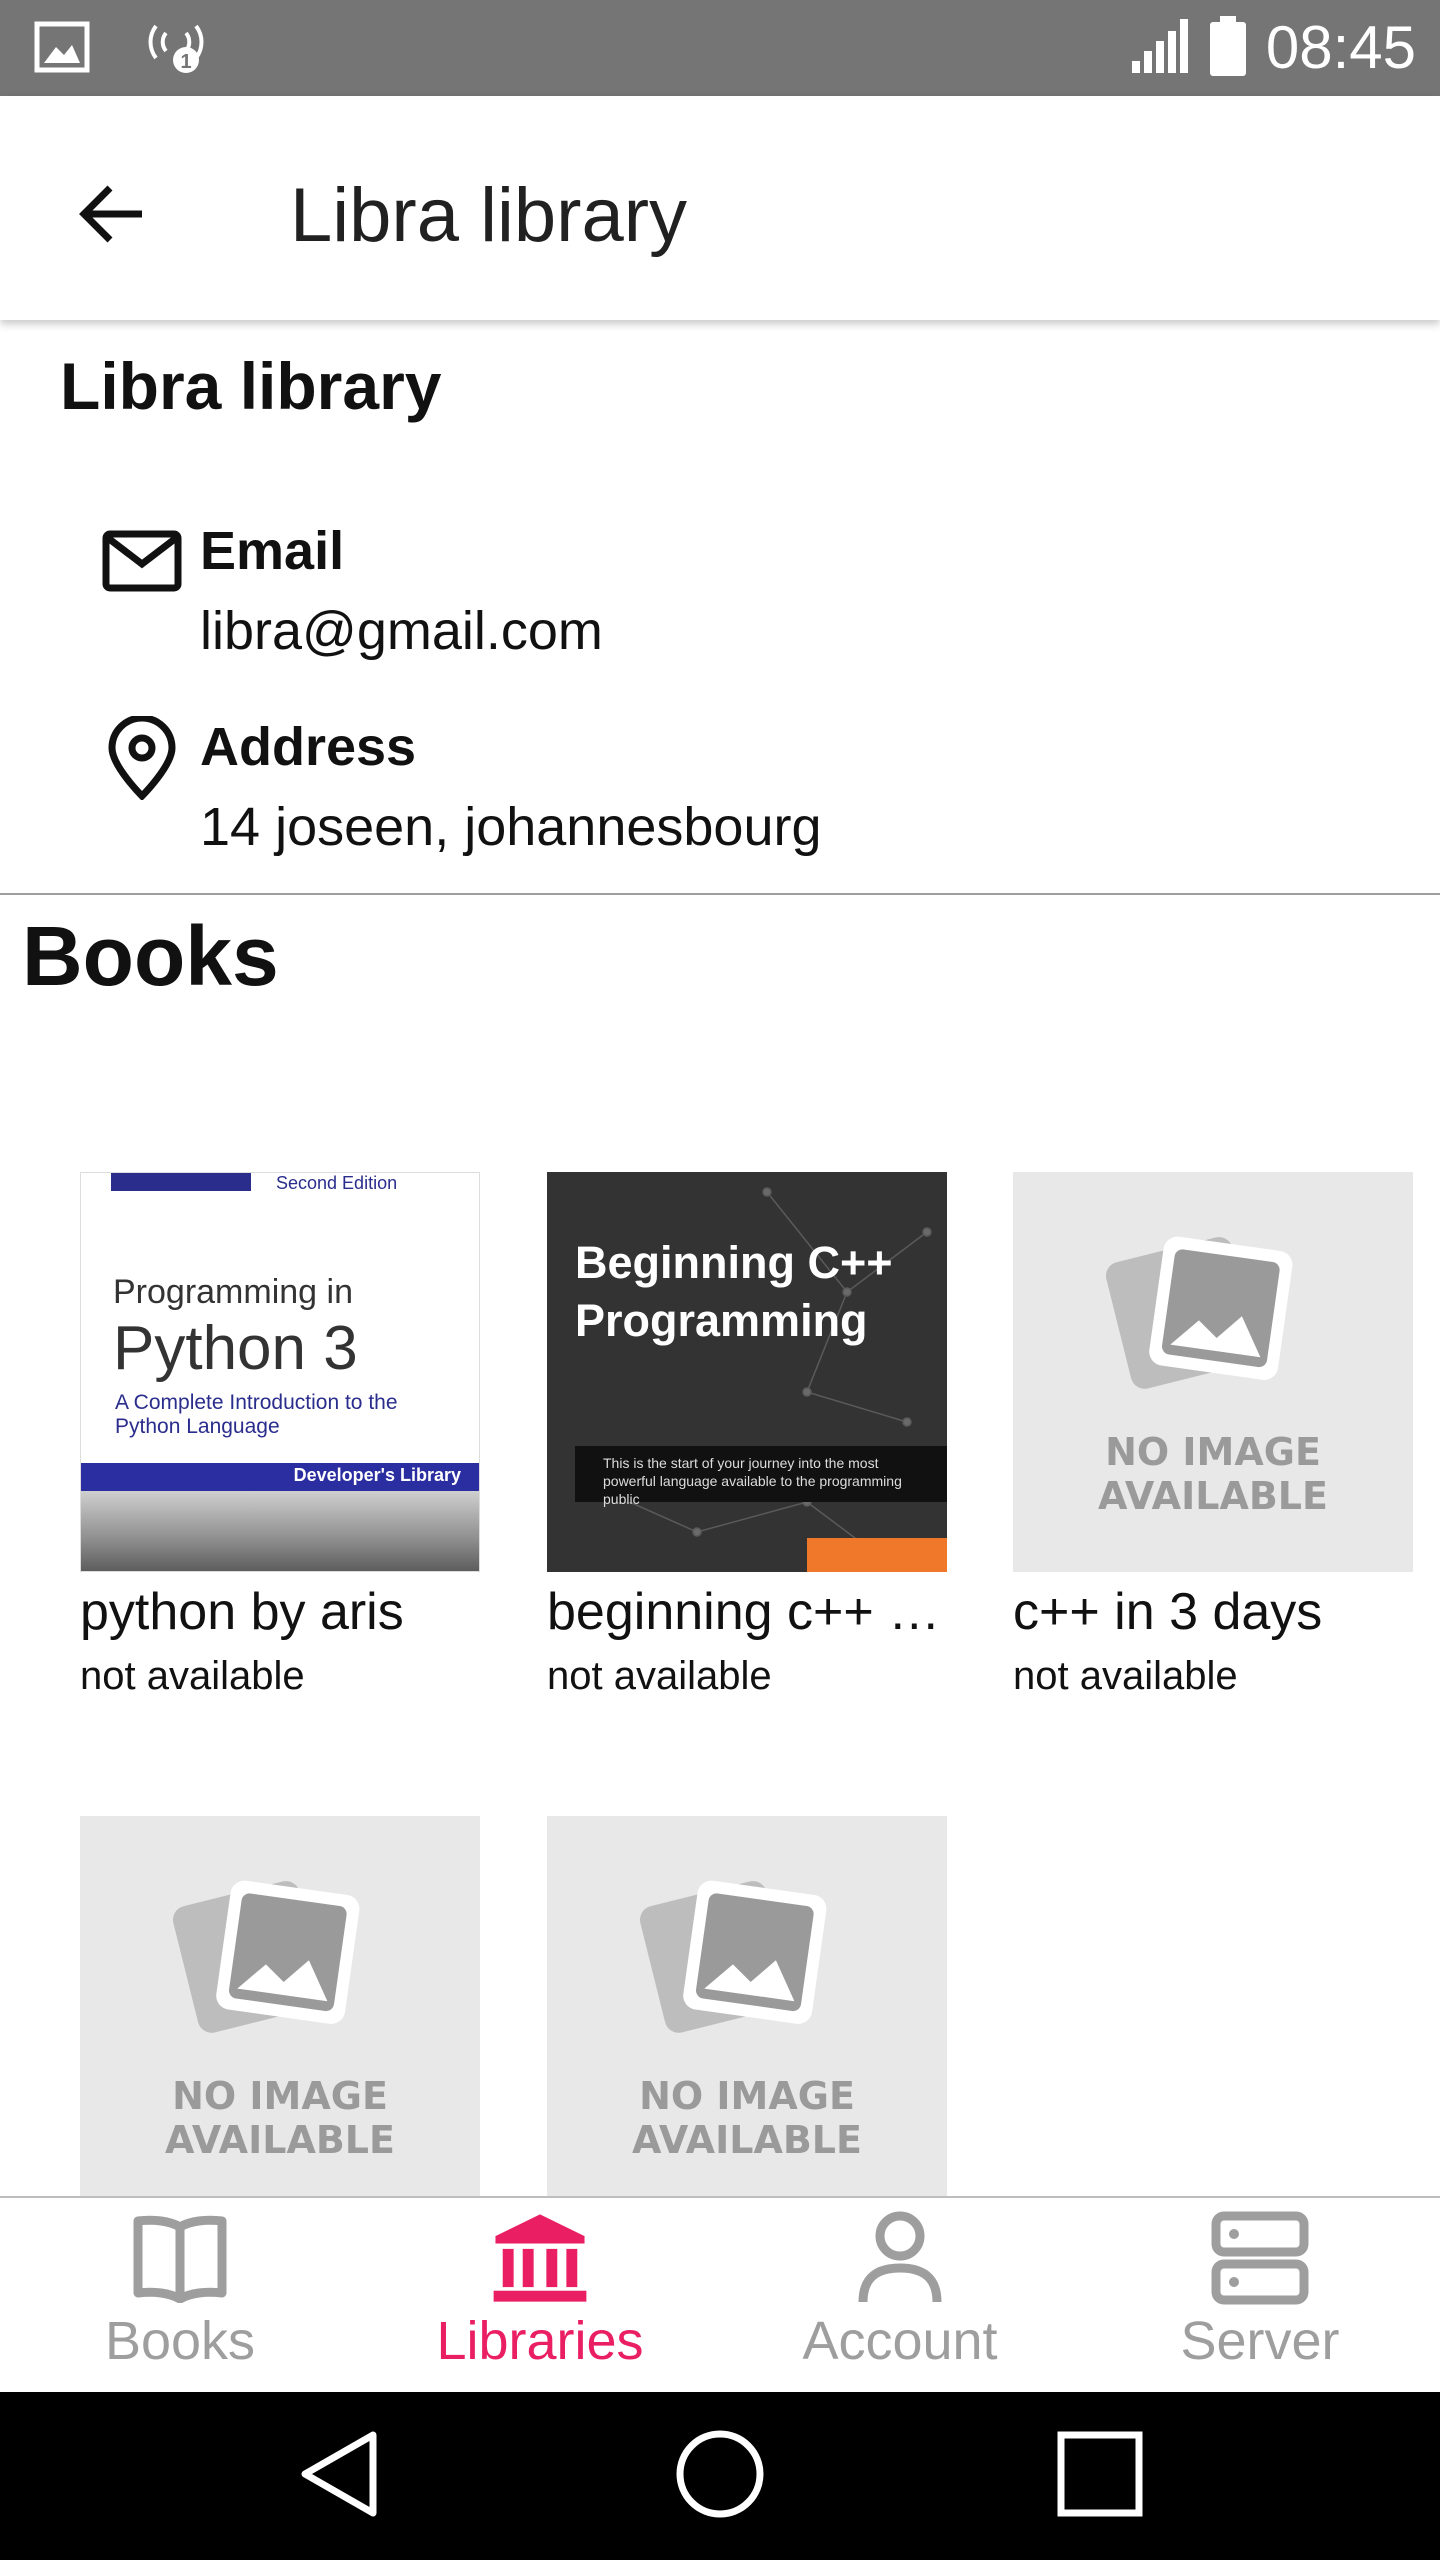  I want to click on cover-network-pattern, so click(767, 1375).